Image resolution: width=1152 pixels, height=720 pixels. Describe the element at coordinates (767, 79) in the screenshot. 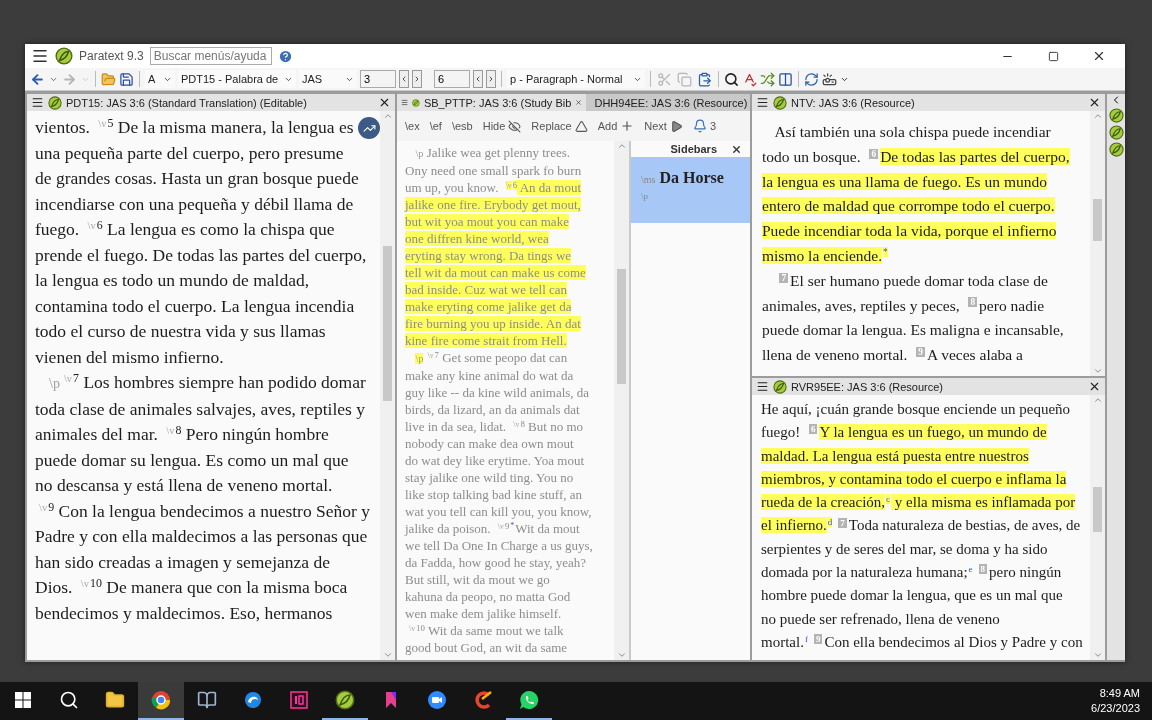

I see `shuffle-icon` at that location.